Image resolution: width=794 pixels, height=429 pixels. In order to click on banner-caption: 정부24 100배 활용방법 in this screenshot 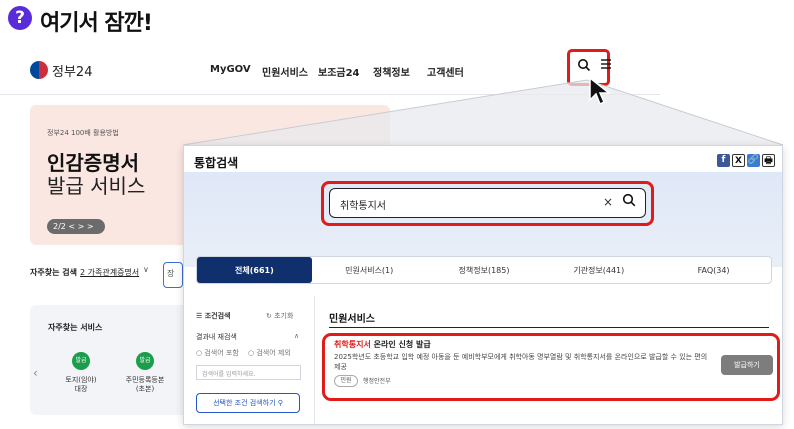, I will do `click(83, 133)`.